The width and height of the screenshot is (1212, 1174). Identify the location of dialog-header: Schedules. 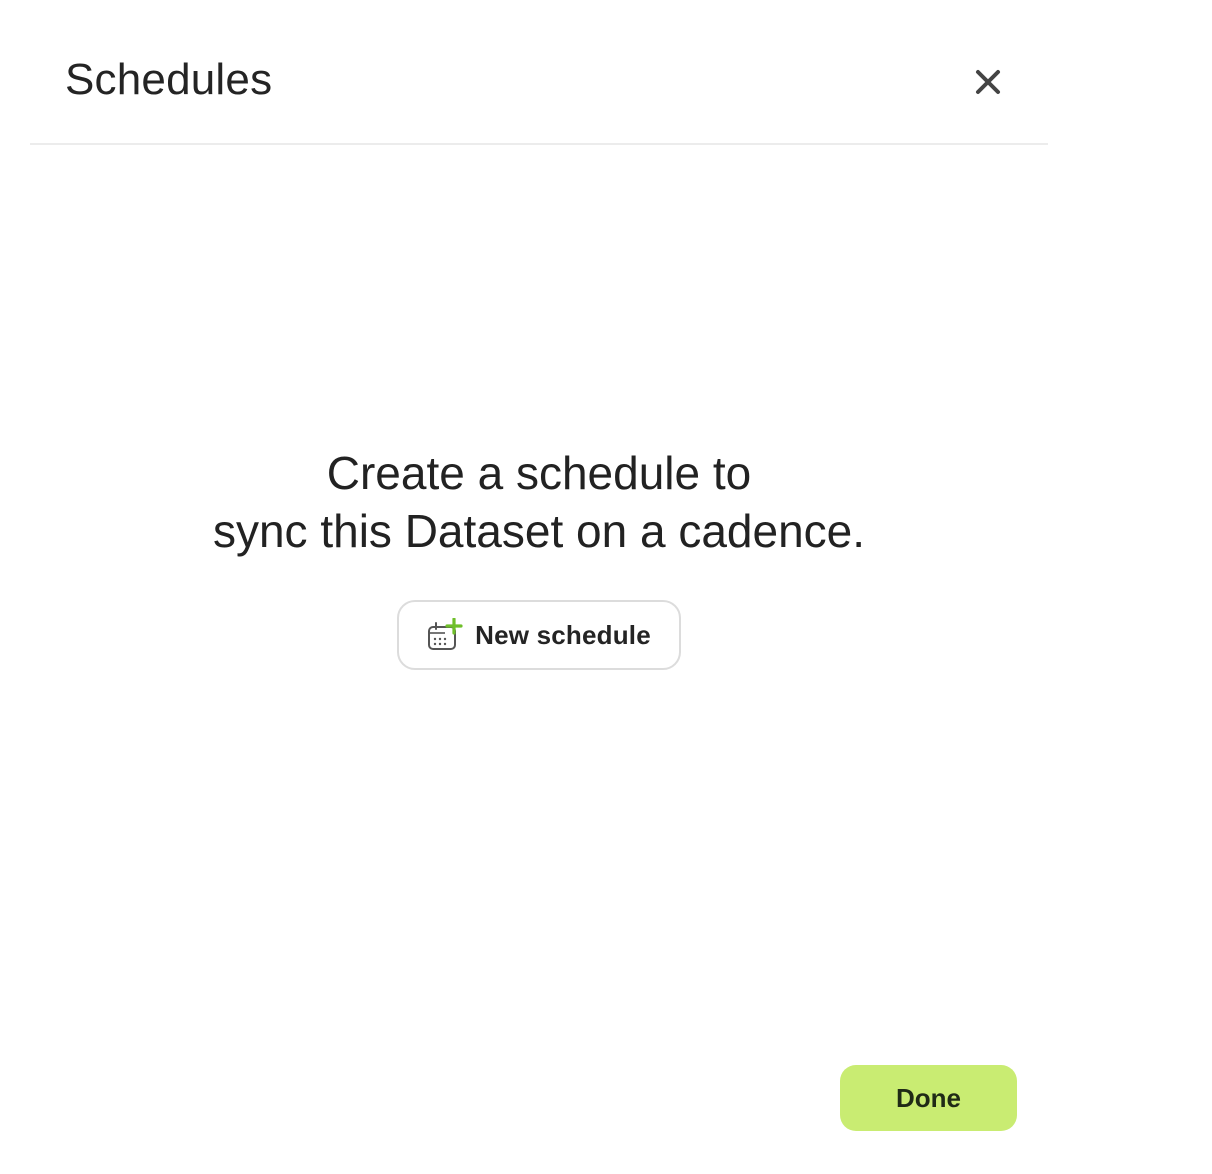
(539, 82).